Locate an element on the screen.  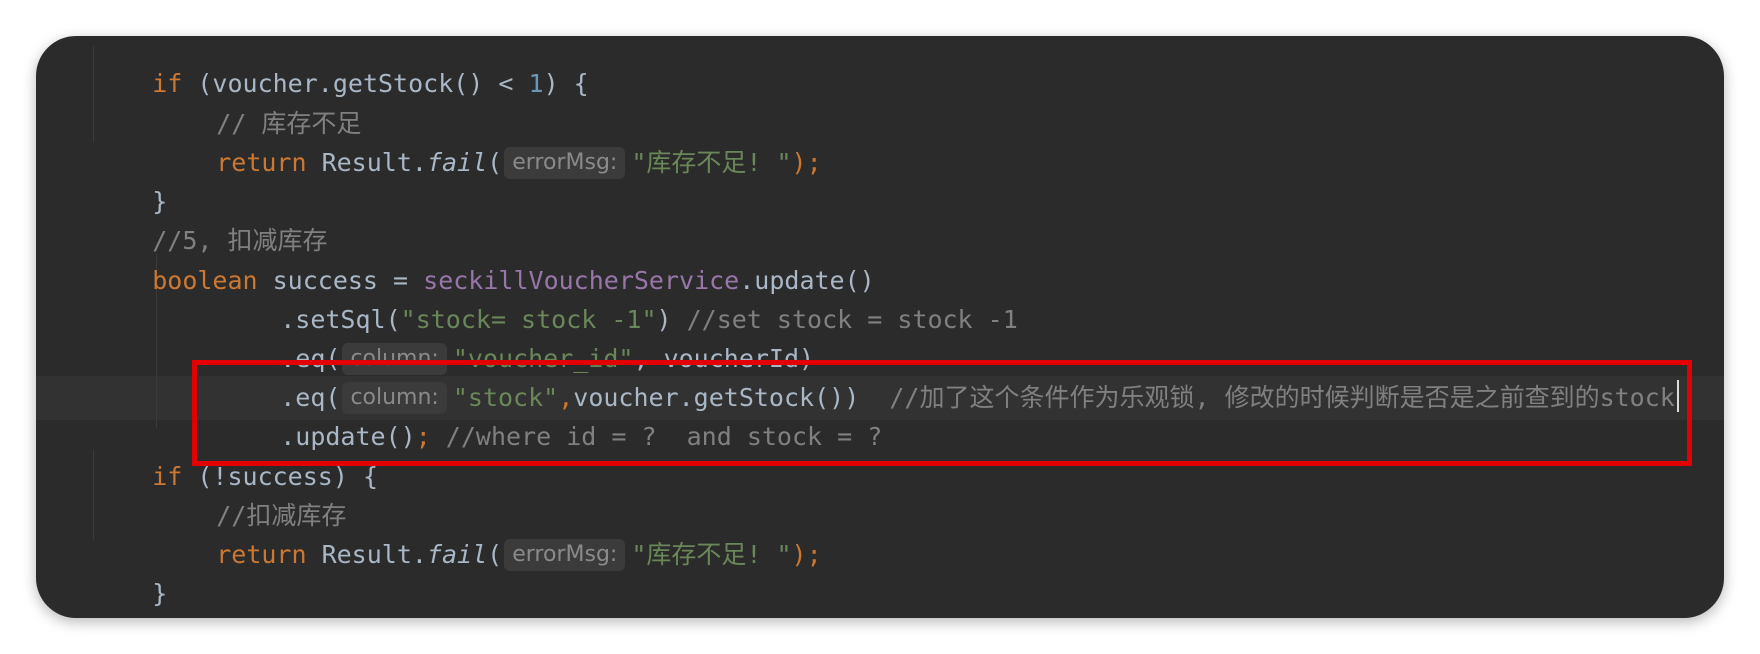
number-literal: 1 is located at coordinates (536, 83).